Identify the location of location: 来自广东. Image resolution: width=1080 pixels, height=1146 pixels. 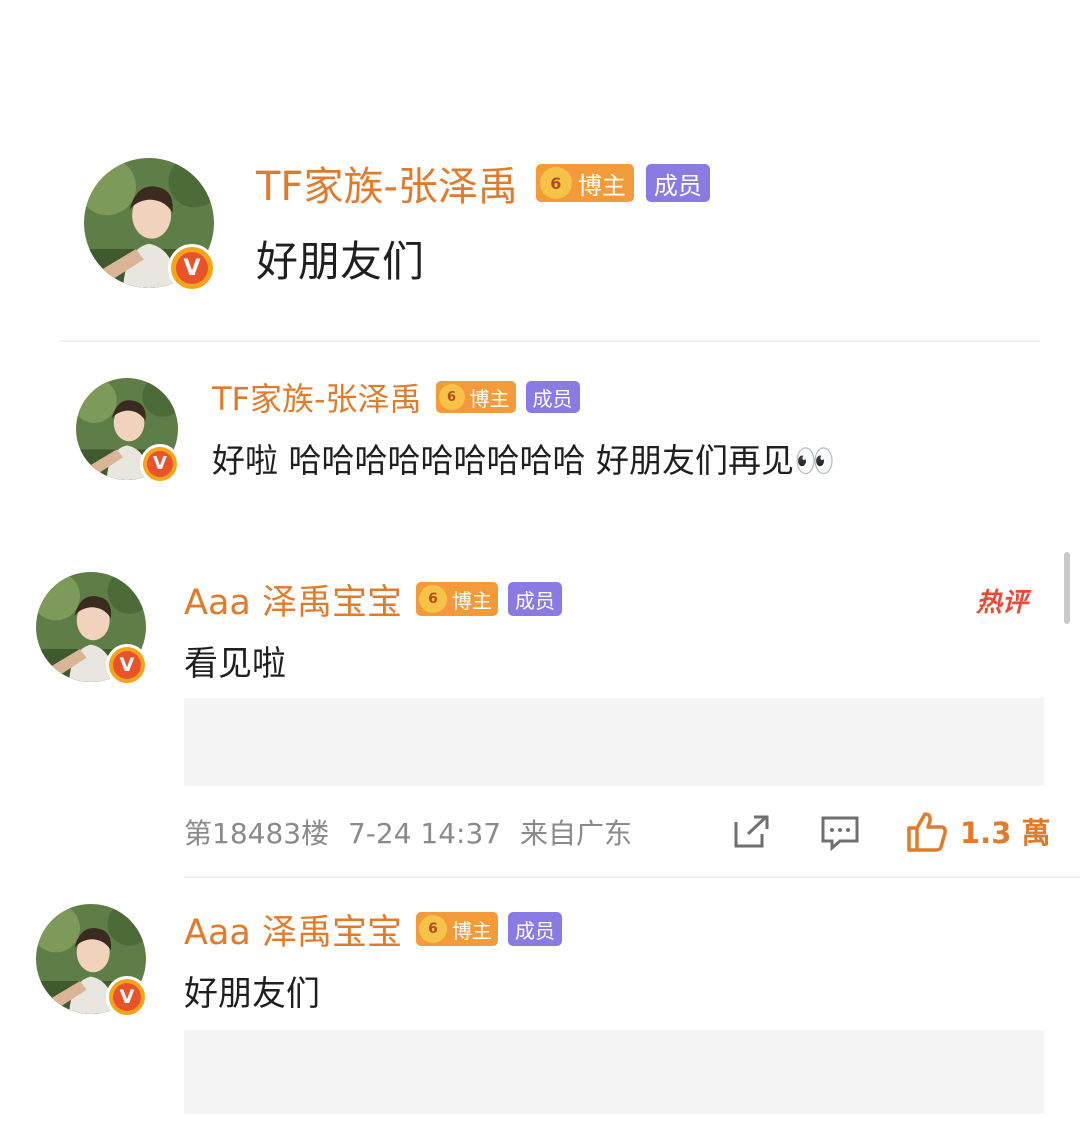
(576, 833).